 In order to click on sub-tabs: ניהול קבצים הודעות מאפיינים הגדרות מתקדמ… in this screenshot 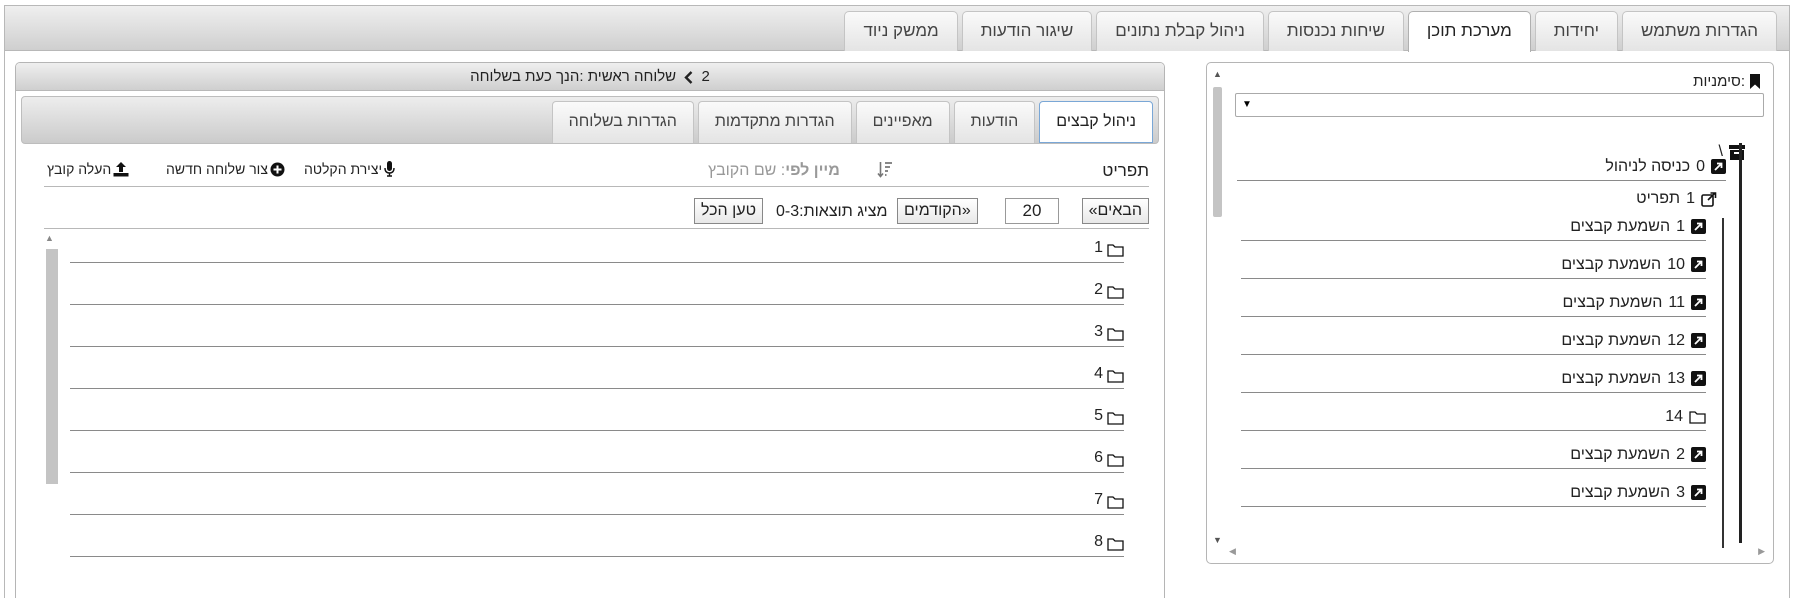, I will do `click(852, 122)`.